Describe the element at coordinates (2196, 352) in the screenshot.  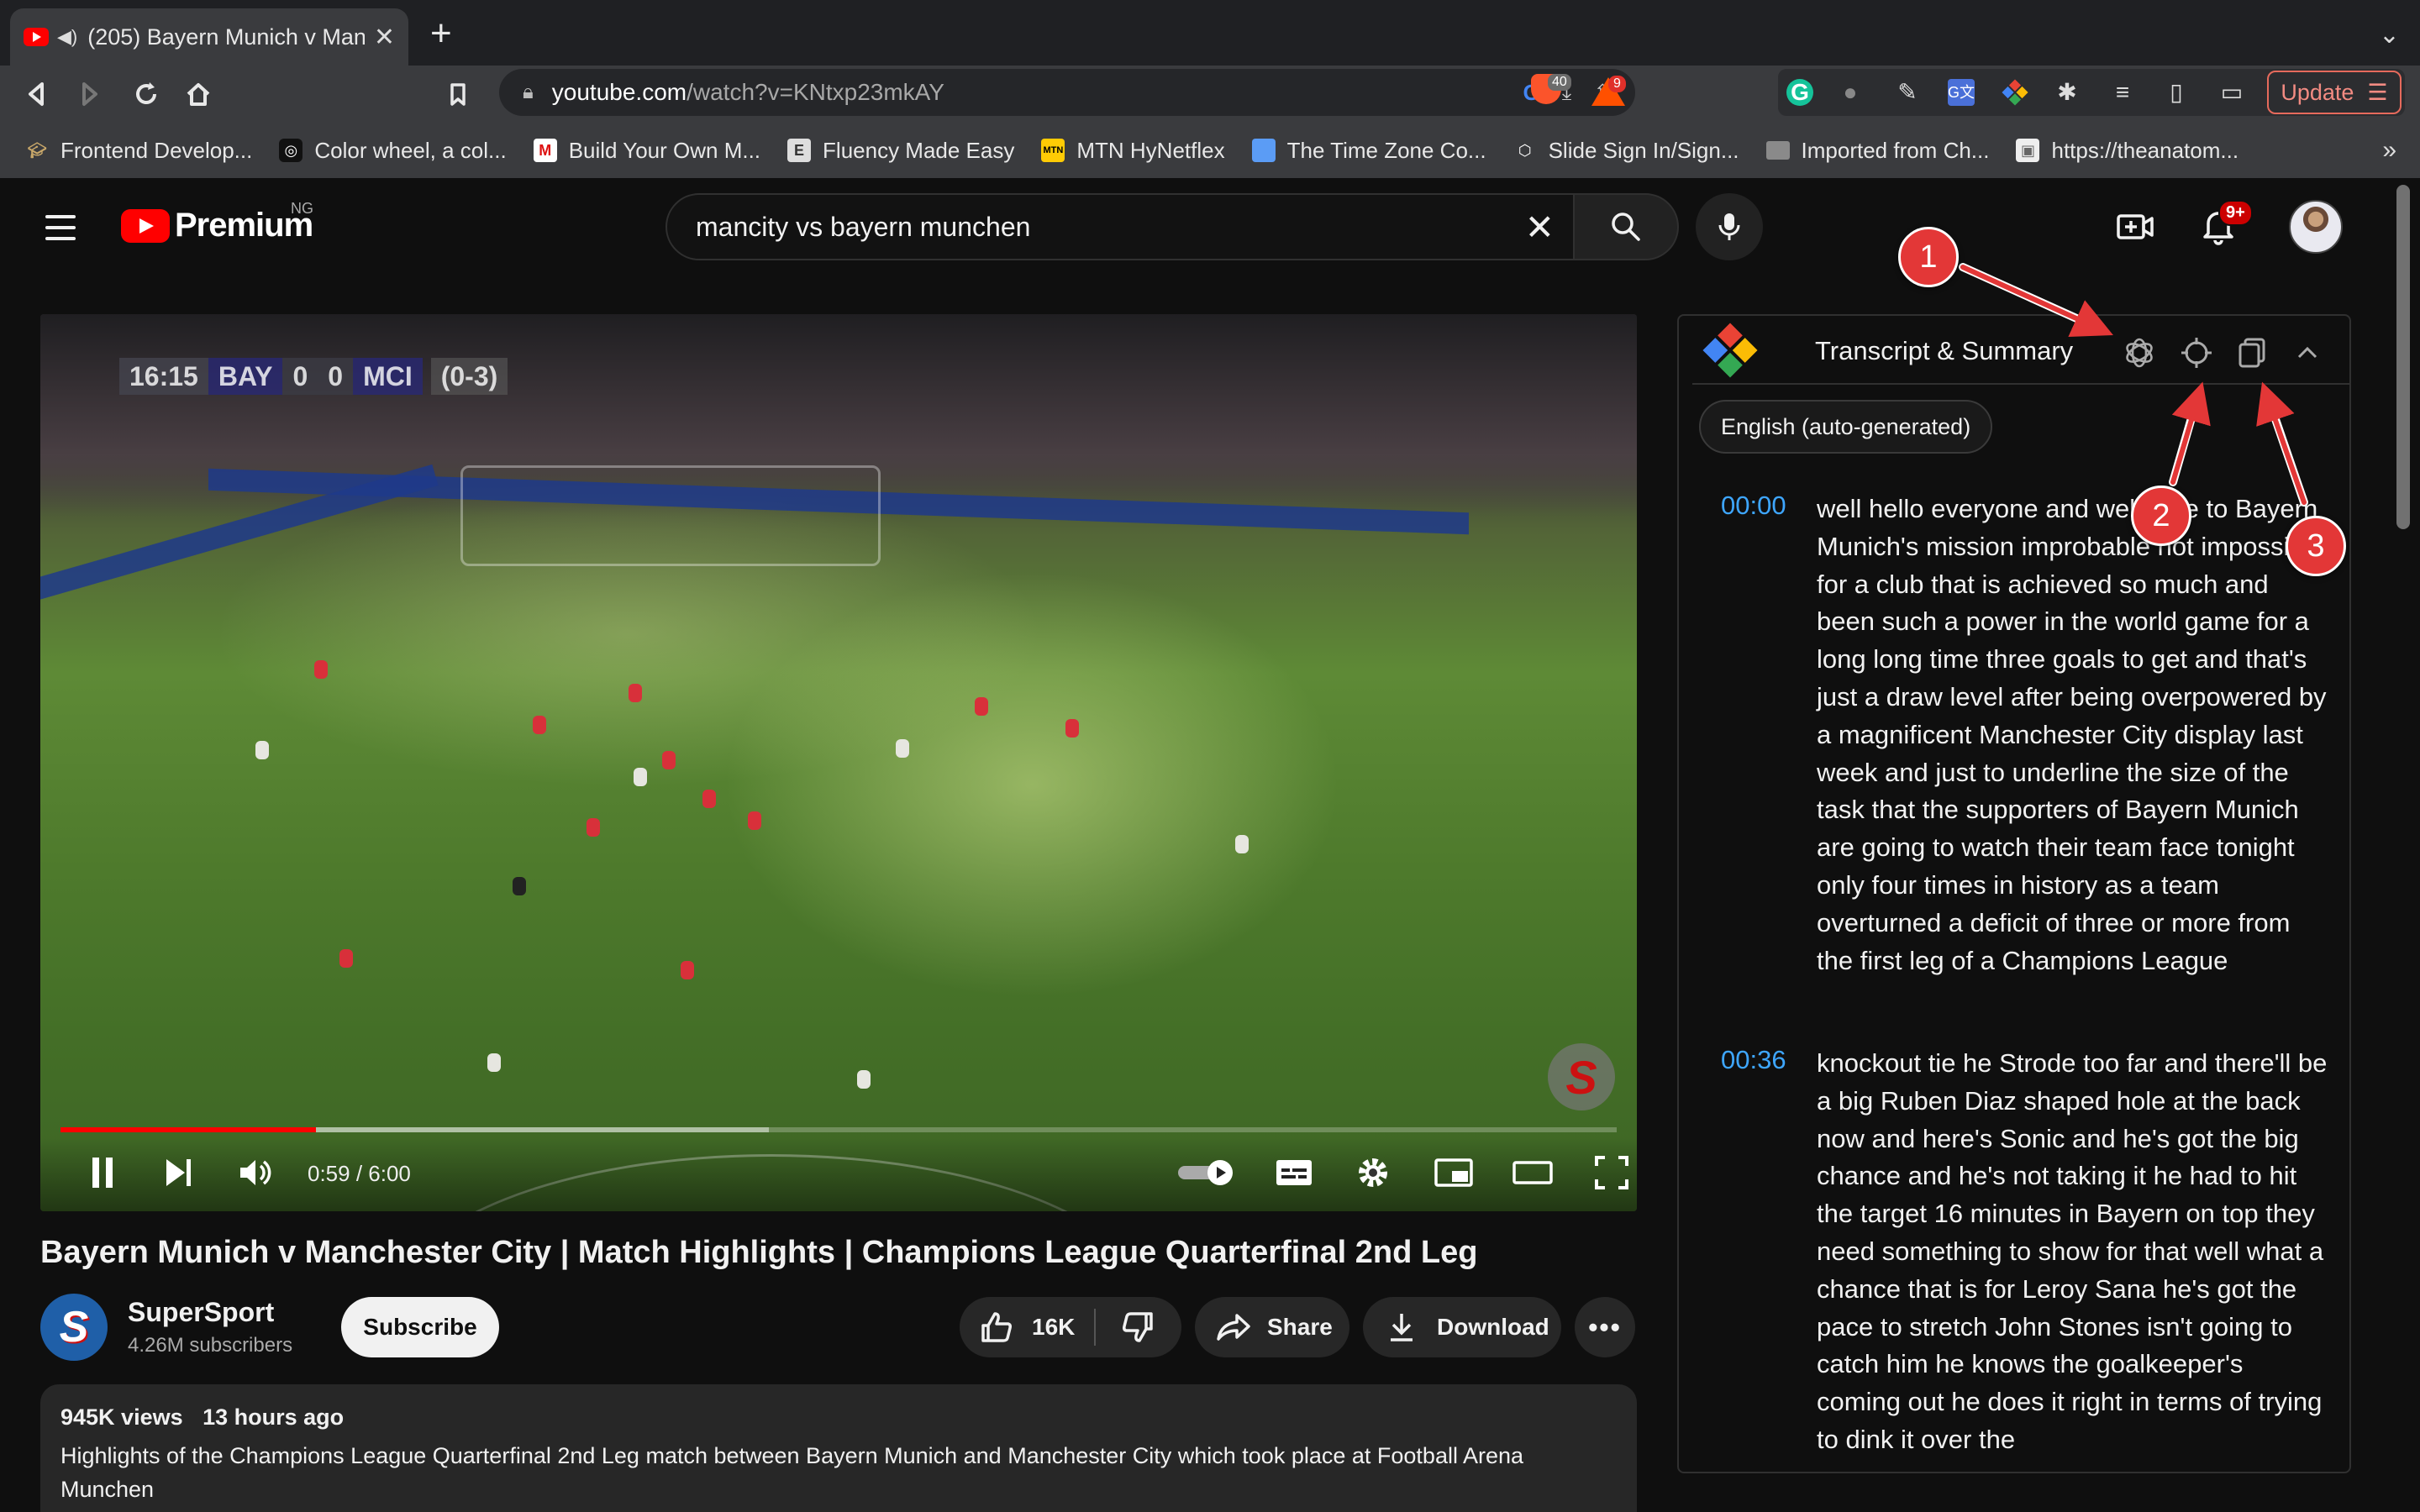
I see `jump-to-current-button` at that location.